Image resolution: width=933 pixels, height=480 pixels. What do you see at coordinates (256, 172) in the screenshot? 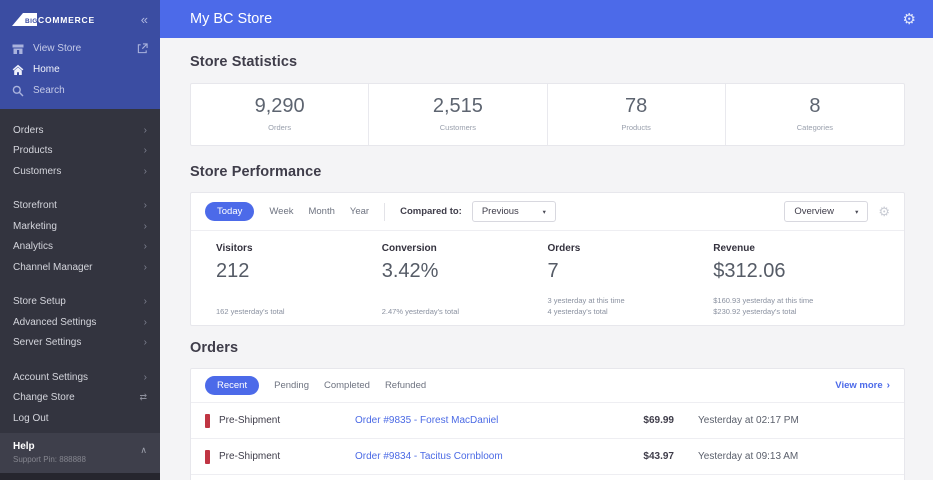
I see `store-performance-heading: Store Performance` at bounding box center [256, 172].